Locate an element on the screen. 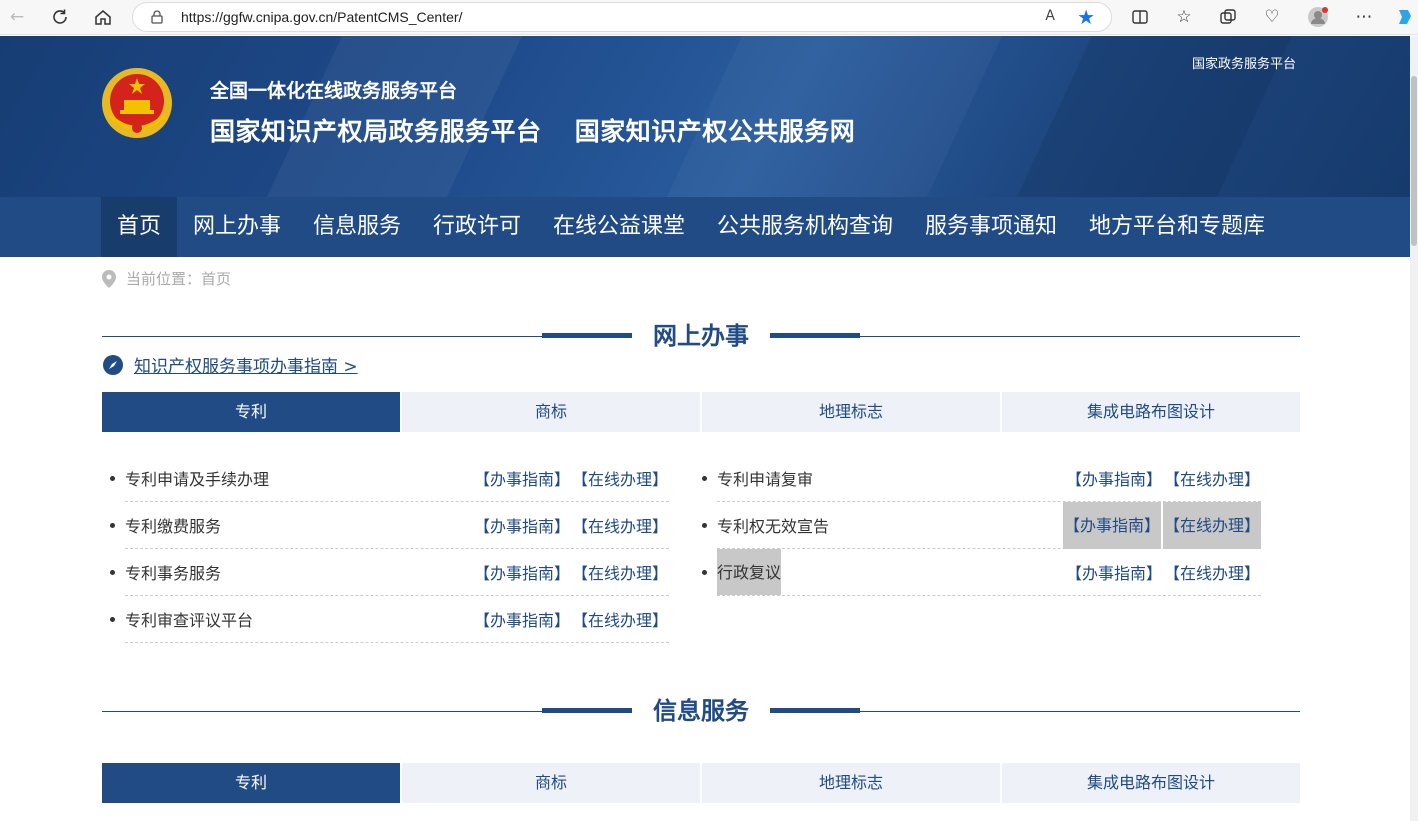  header-title: 国家知识产权局政务服务平台 国家知识产权公共服务网 is located at coordinates (544, 130).